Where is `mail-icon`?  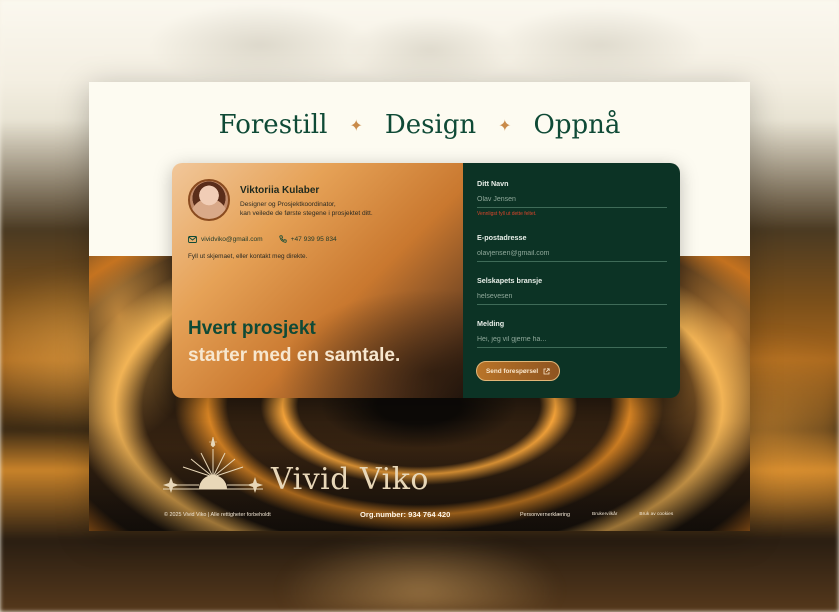
mail-icon is located at coordinates (192, 239).